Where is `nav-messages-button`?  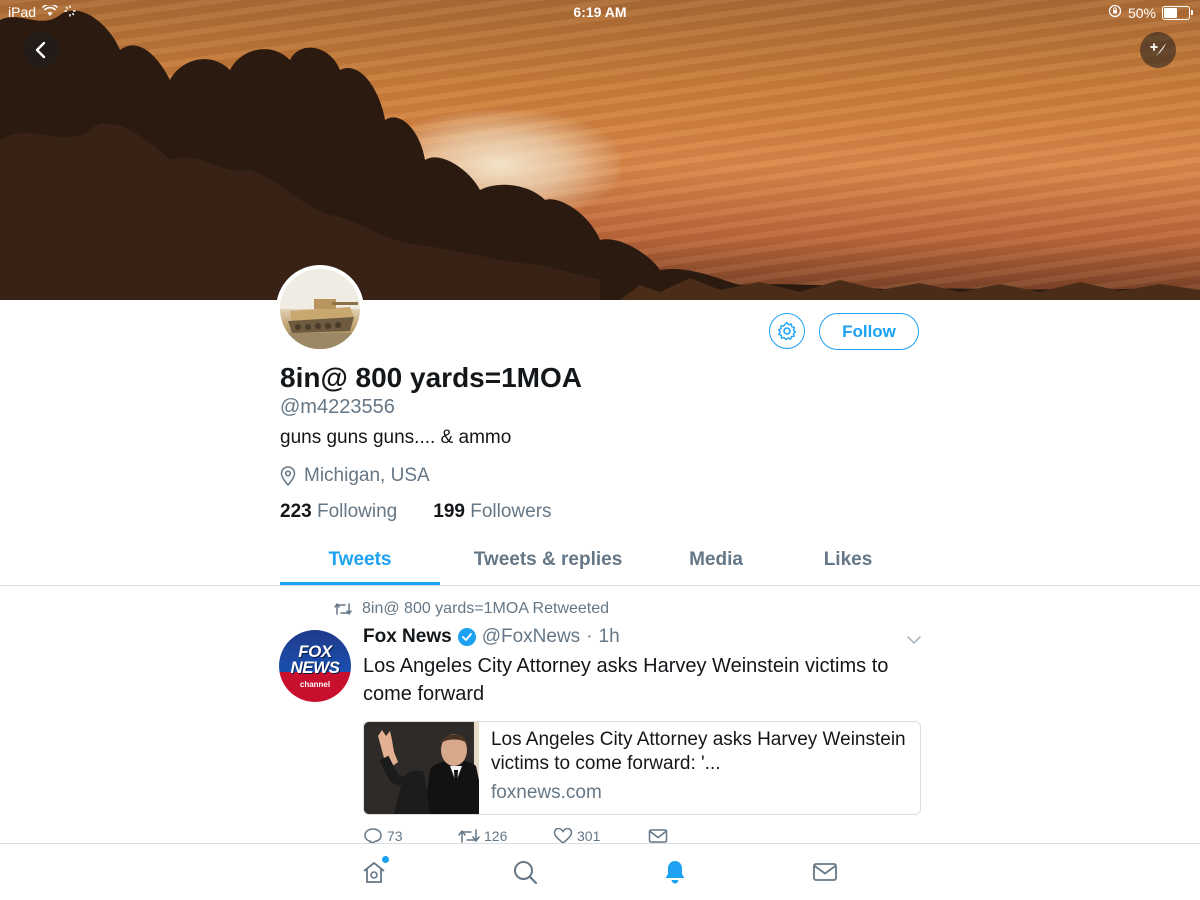
nav-messages-button is located at coordinates (825, 872).